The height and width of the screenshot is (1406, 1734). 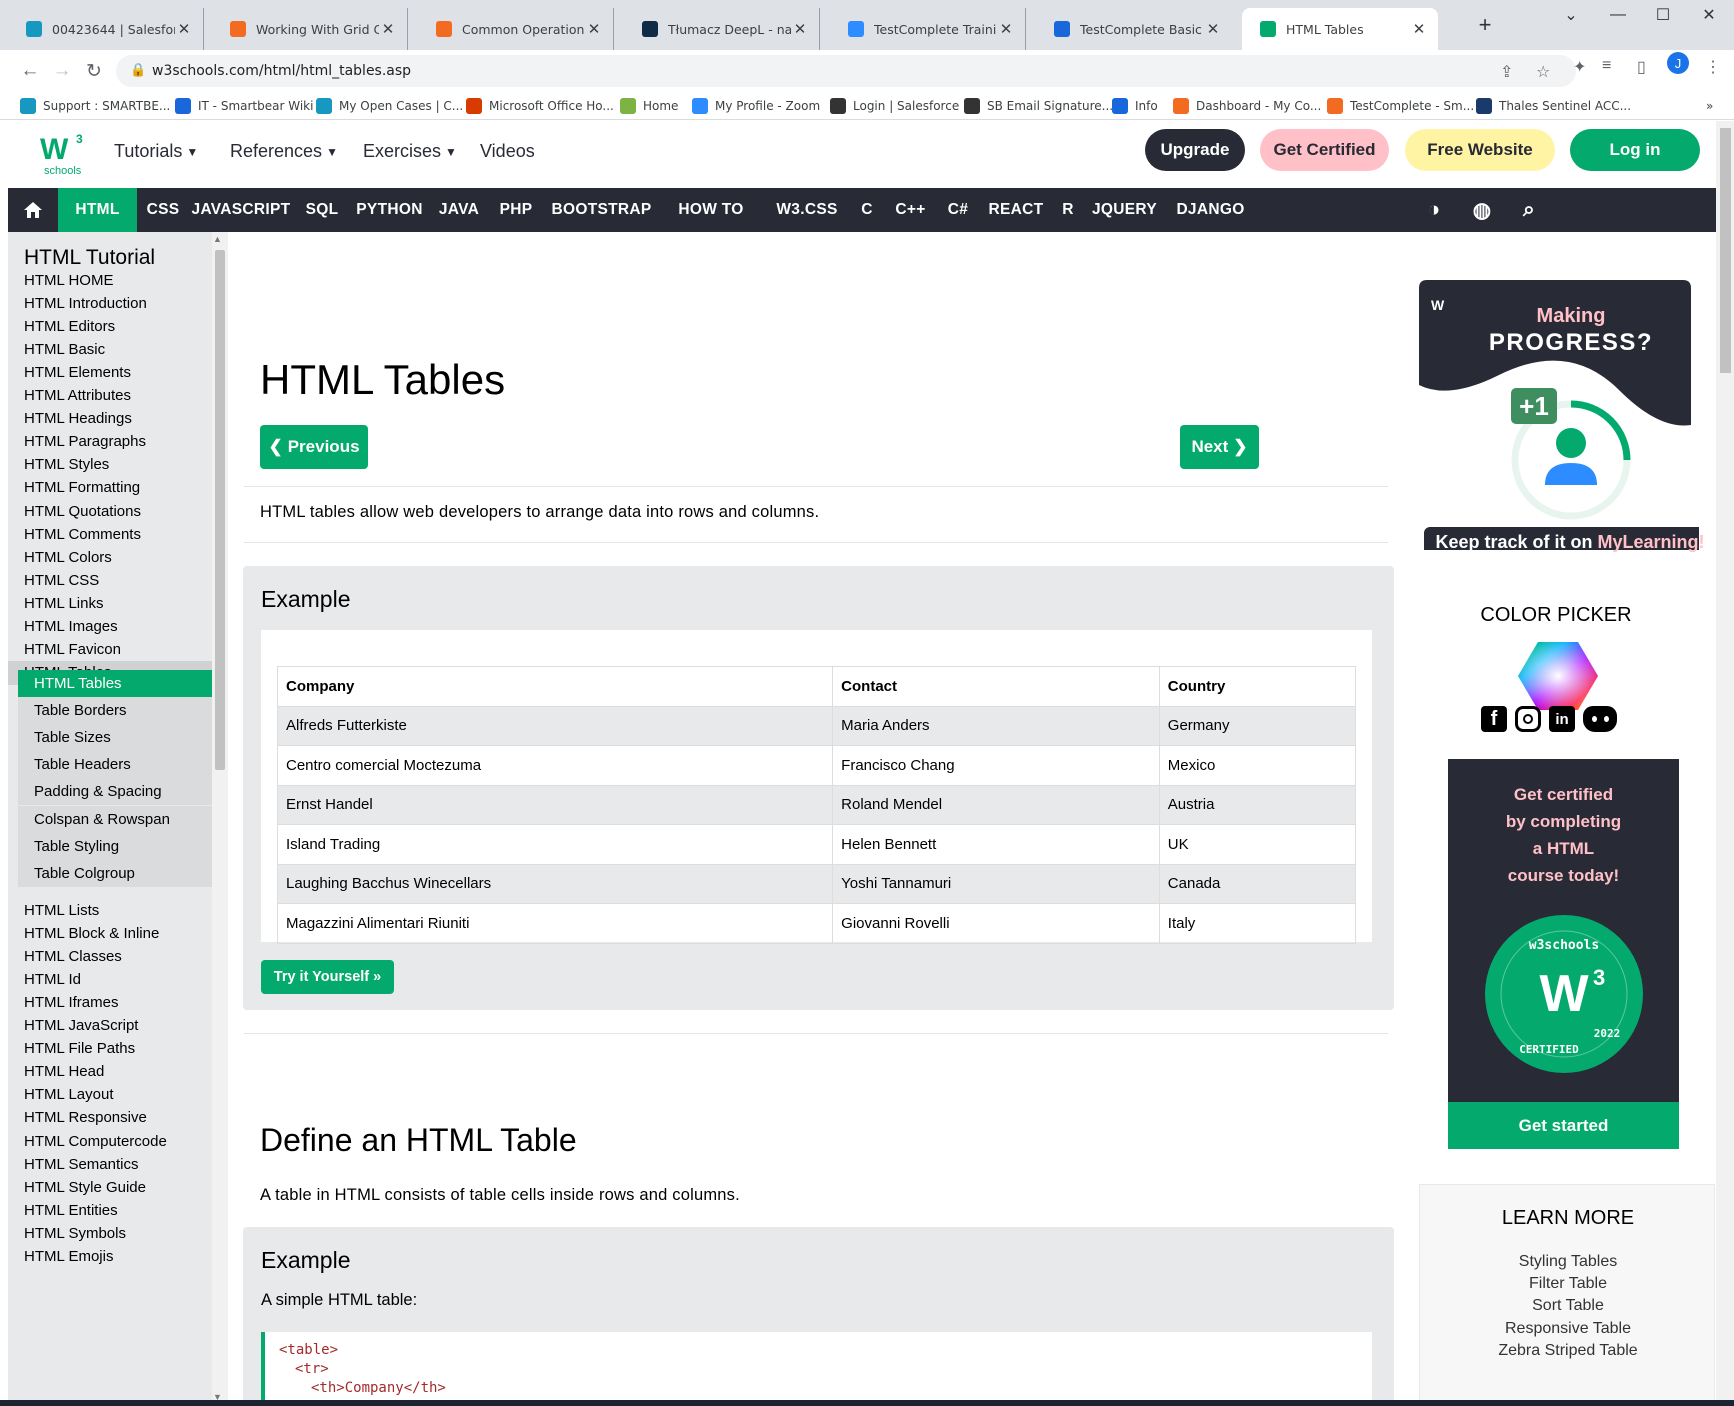 What do you see at coordinates (1635, 150) in the screenshot?
I see `login-button: Log in` at bounding box center [1635, 150].